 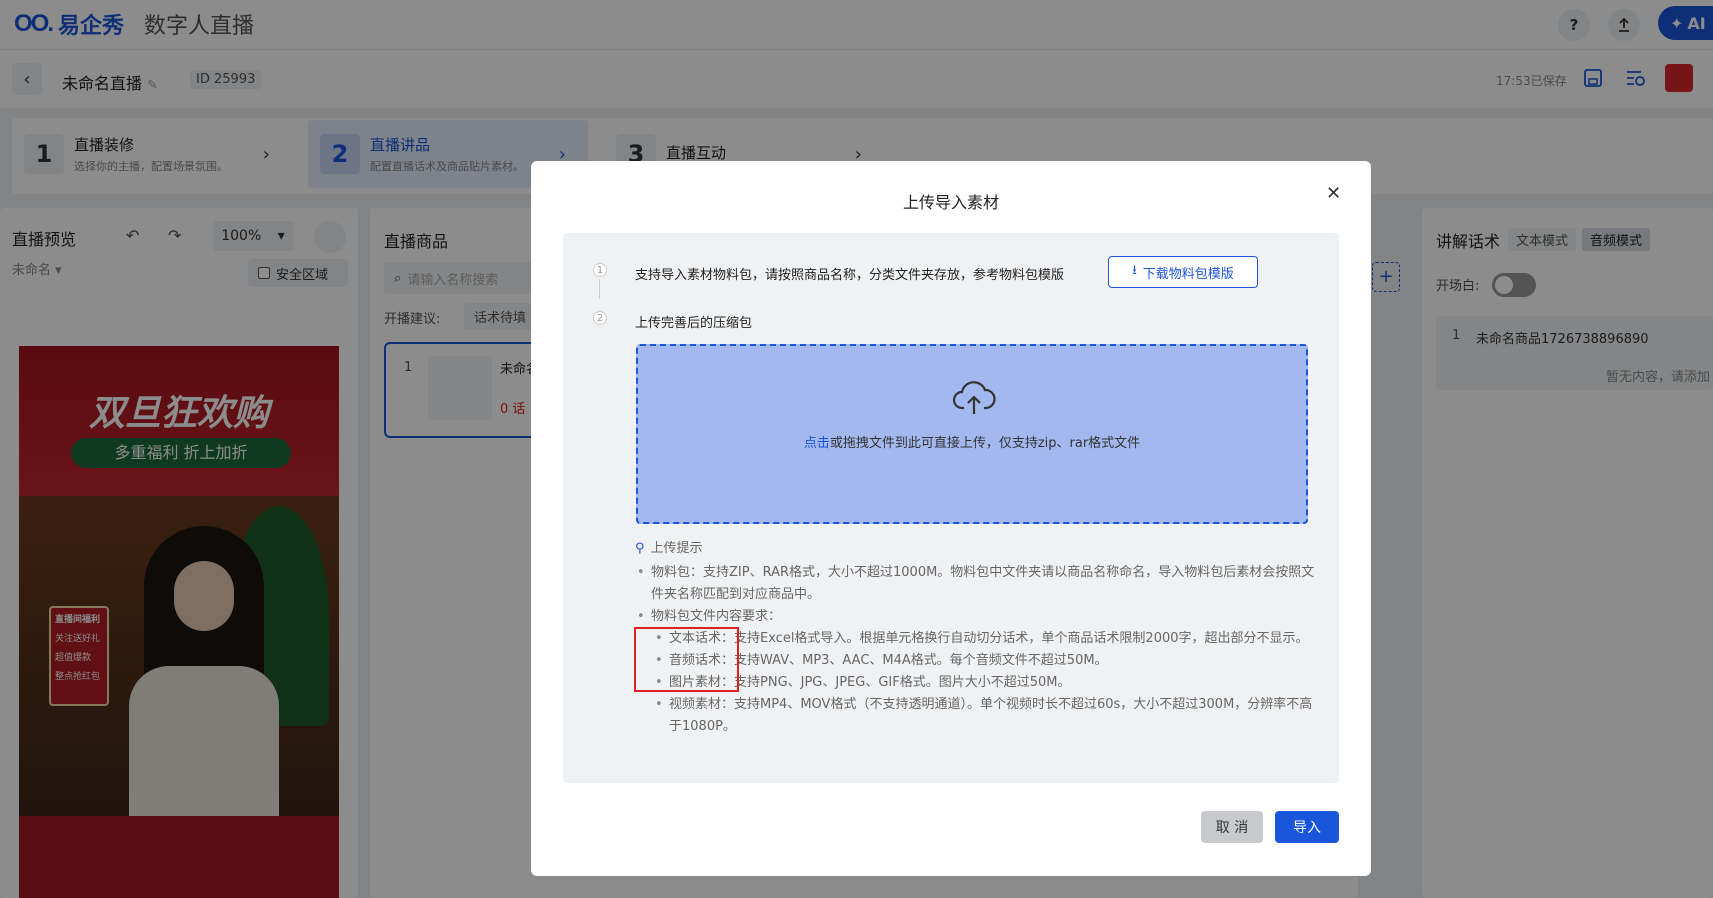 I want to click on step-connector, so click(x=599, y=289).